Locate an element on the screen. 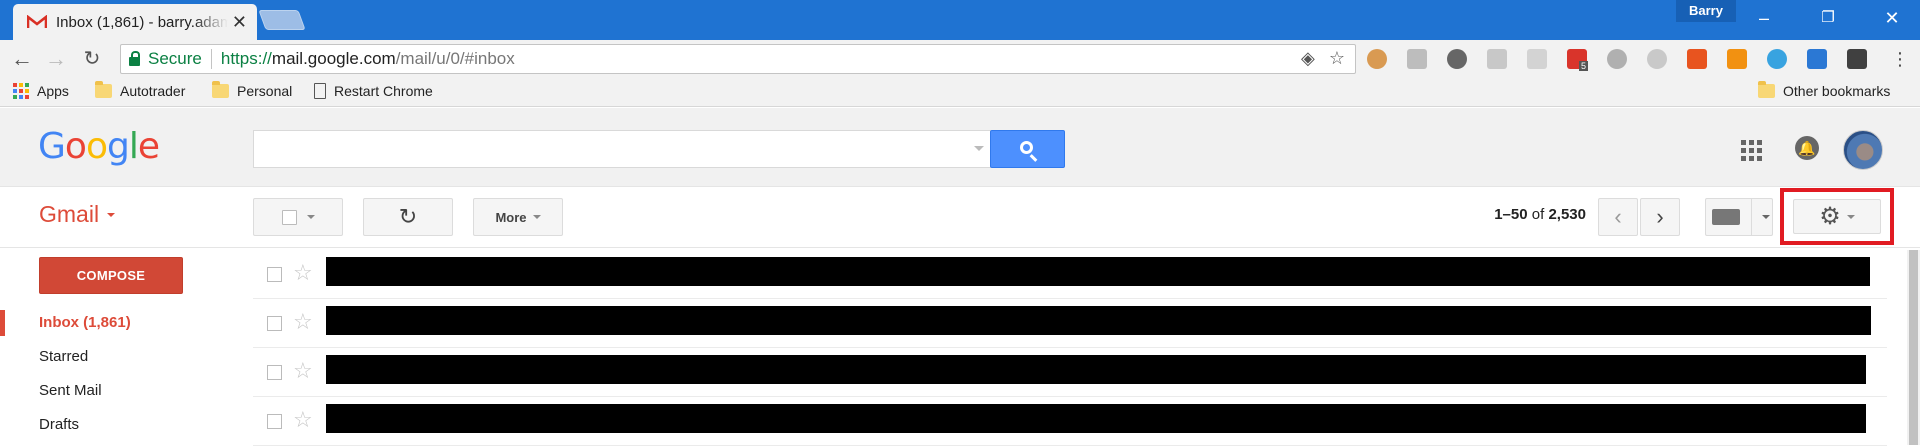 The image size is (1920, 446). bookmark-personal: Personal is located at coordinates (252, 90).